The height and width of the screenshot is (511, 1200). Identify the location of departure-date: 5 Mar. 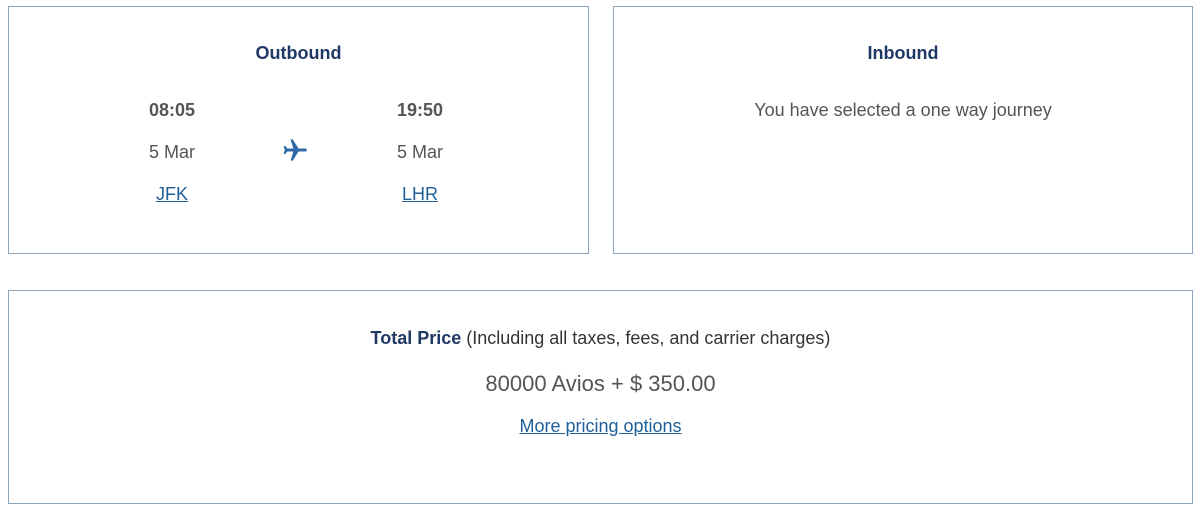
(171, 152).